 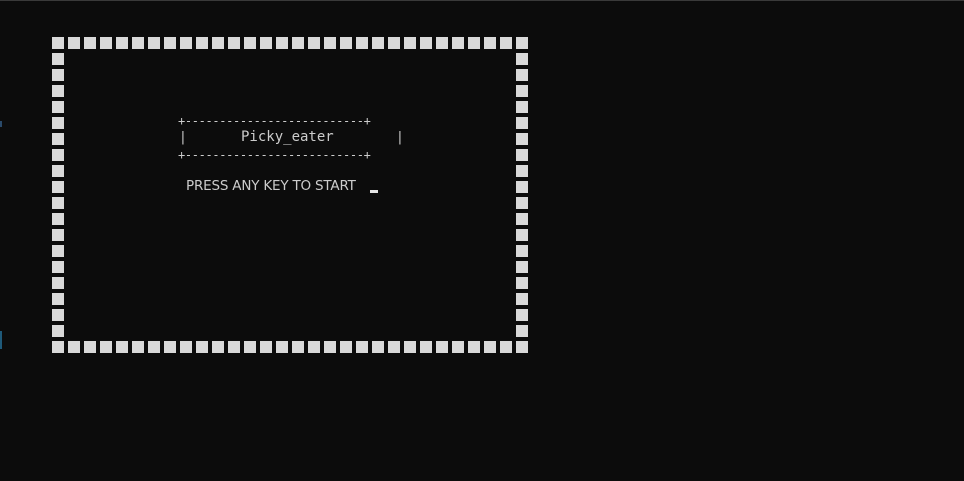 I want to click on title-box-right: |, so click(x=400, y=137).